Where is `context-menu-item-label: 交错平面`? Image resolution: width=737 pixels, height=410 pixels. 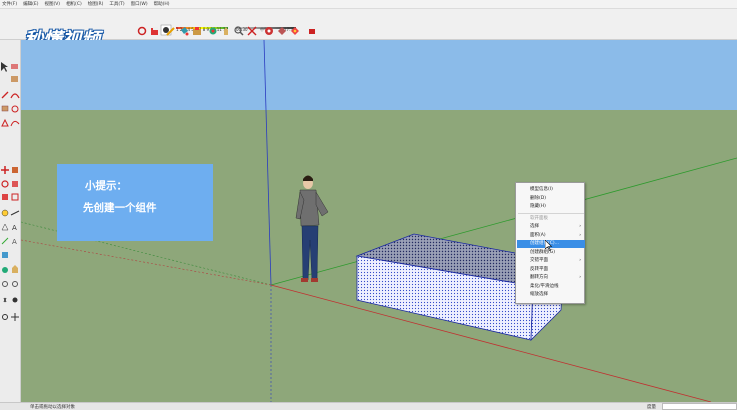
context-menu-item-label: 交错平面 is located at coordinates (539, 260).